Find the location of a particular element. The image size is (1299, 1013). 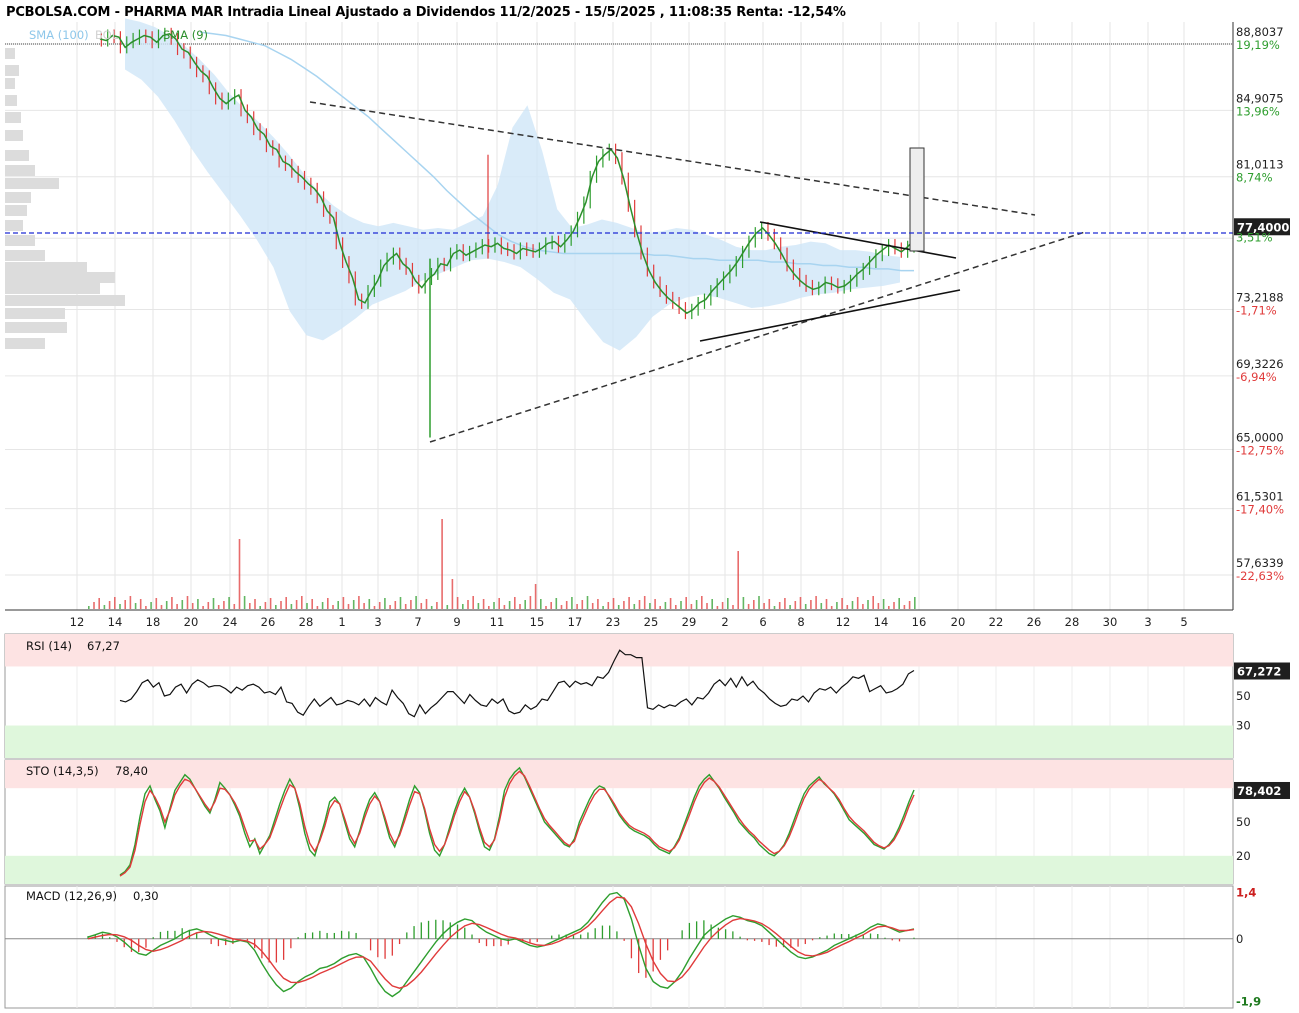

pct-label: 3,51% is located at coordinates (1254, 237).